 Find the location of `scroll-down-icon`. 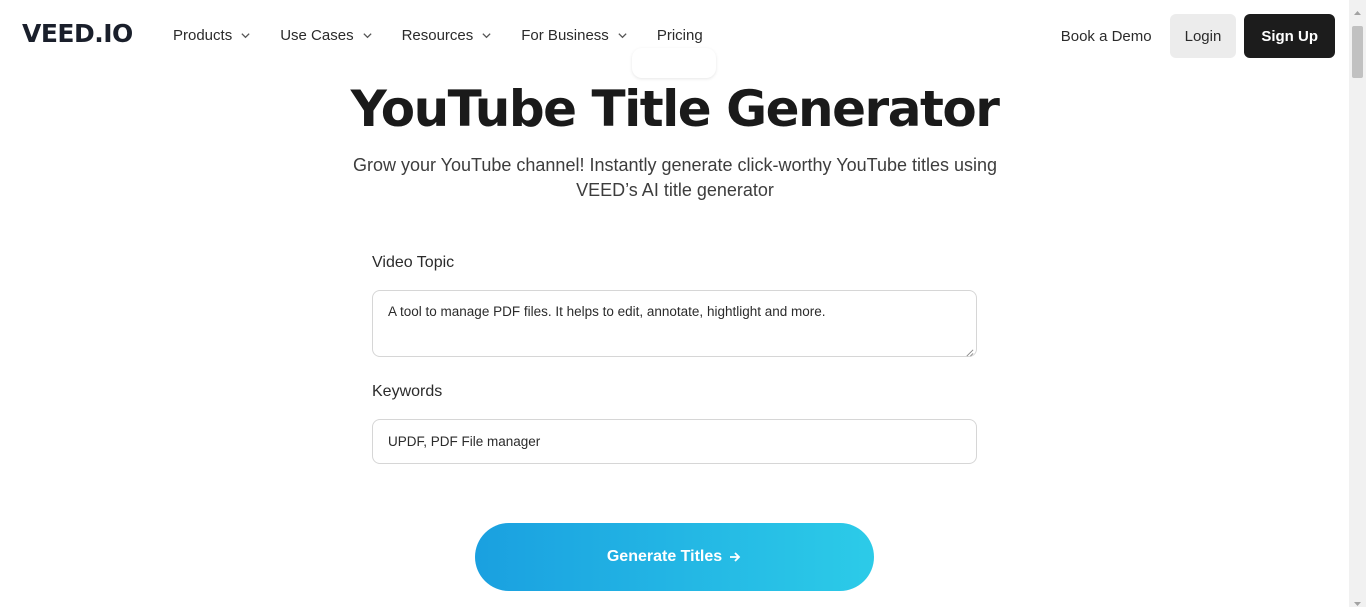

scroll-down-icon is located at coordinates (1357, 600).